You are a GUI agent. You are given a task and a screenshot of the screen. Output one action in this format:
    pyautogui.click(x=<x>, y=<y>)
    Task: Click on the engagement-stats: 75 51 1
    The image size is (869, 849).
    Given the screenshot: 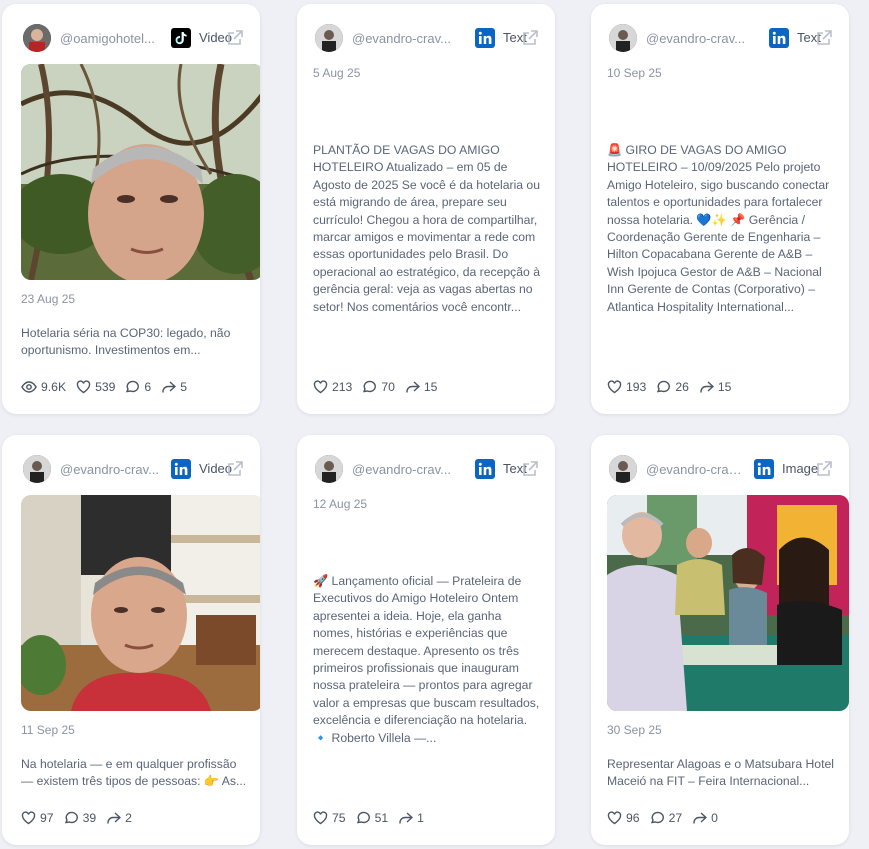 What is the action you would take?
    pyautogui.click(x=373, y=818)
    